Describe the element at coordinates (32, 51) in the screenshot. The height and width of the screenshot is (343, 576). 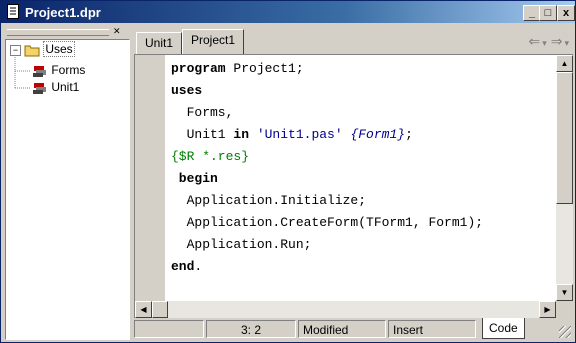
I see `folder-icon` at that location.